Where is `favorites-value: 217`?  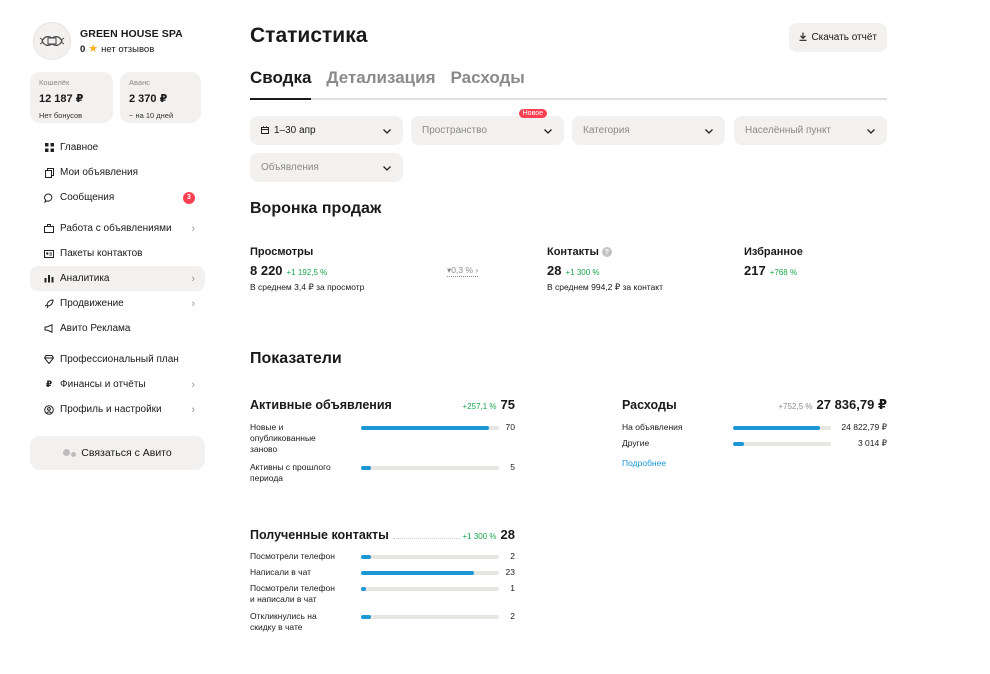
favorites-value: 217 is located at coordinates (755, 270).